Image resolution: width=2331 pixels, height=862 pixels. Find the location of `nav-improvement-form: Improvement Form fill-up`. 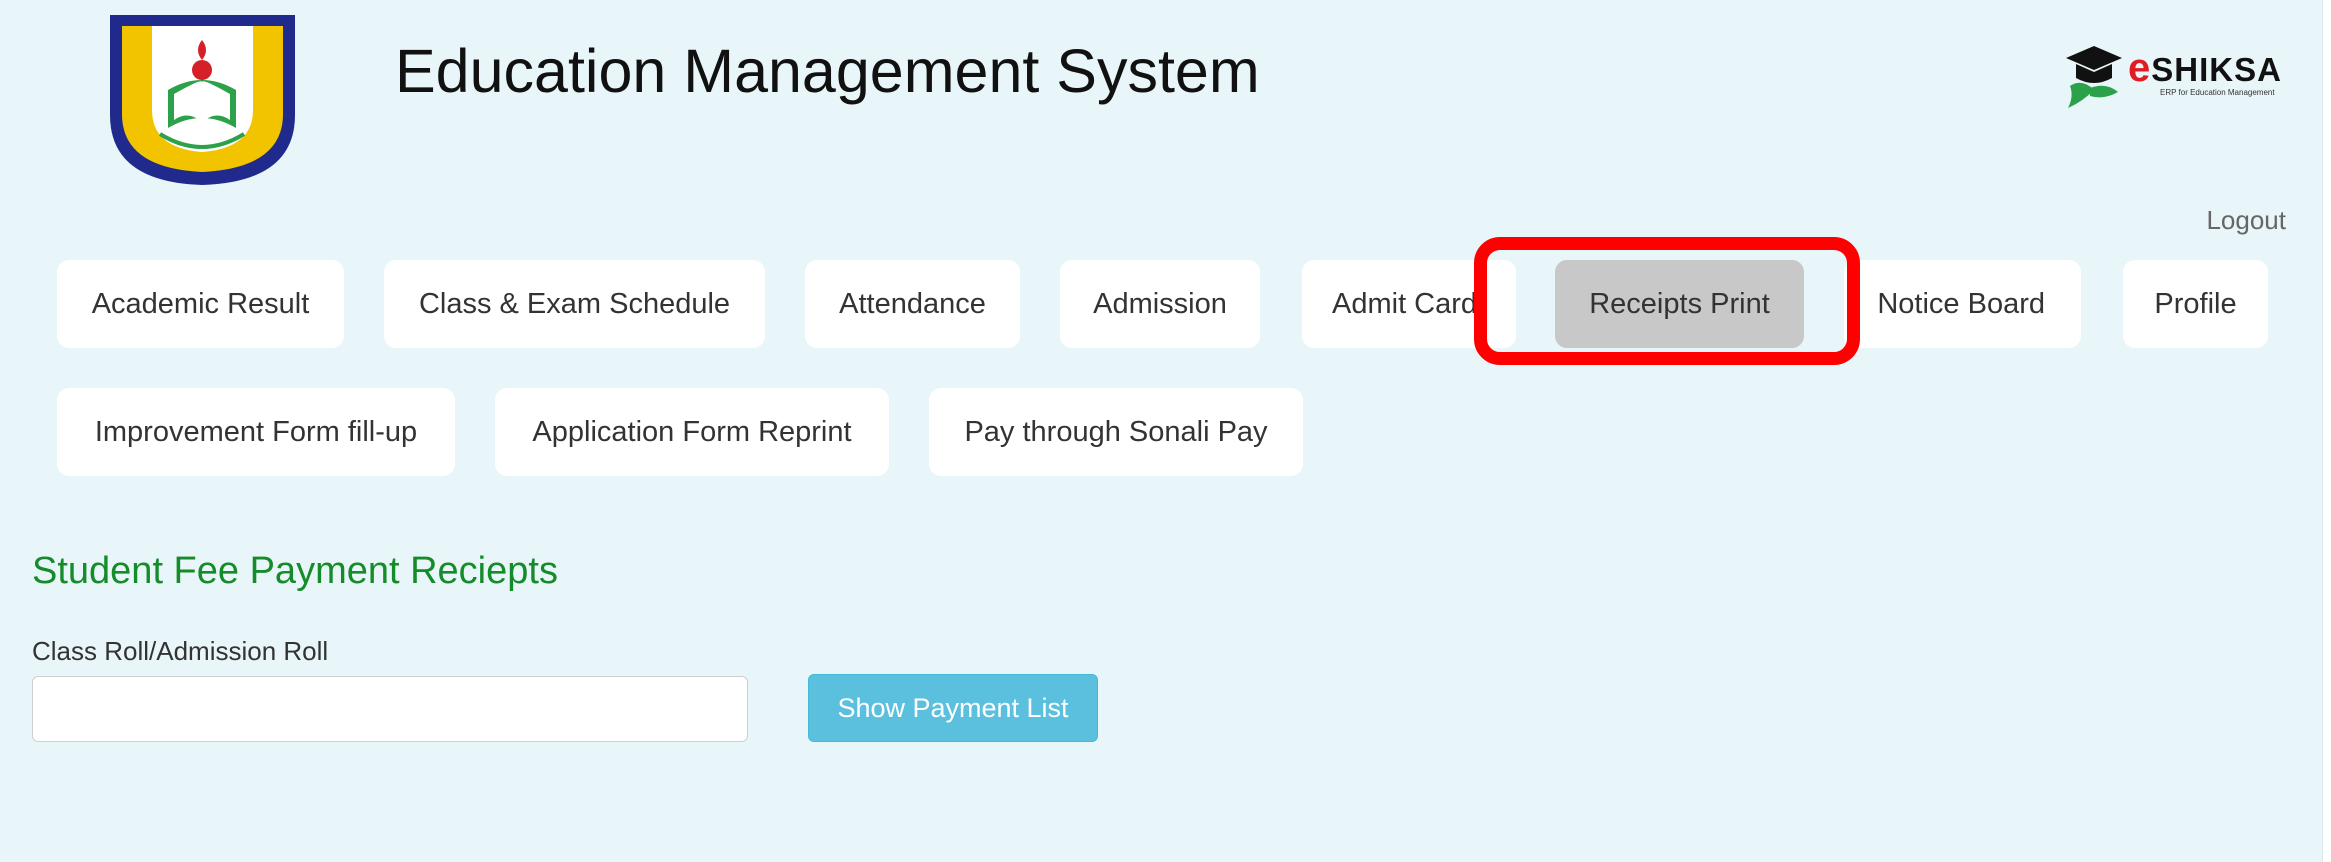

nav-improvement-form: Improvement Form fill-up is located at coordinates (256, 432).